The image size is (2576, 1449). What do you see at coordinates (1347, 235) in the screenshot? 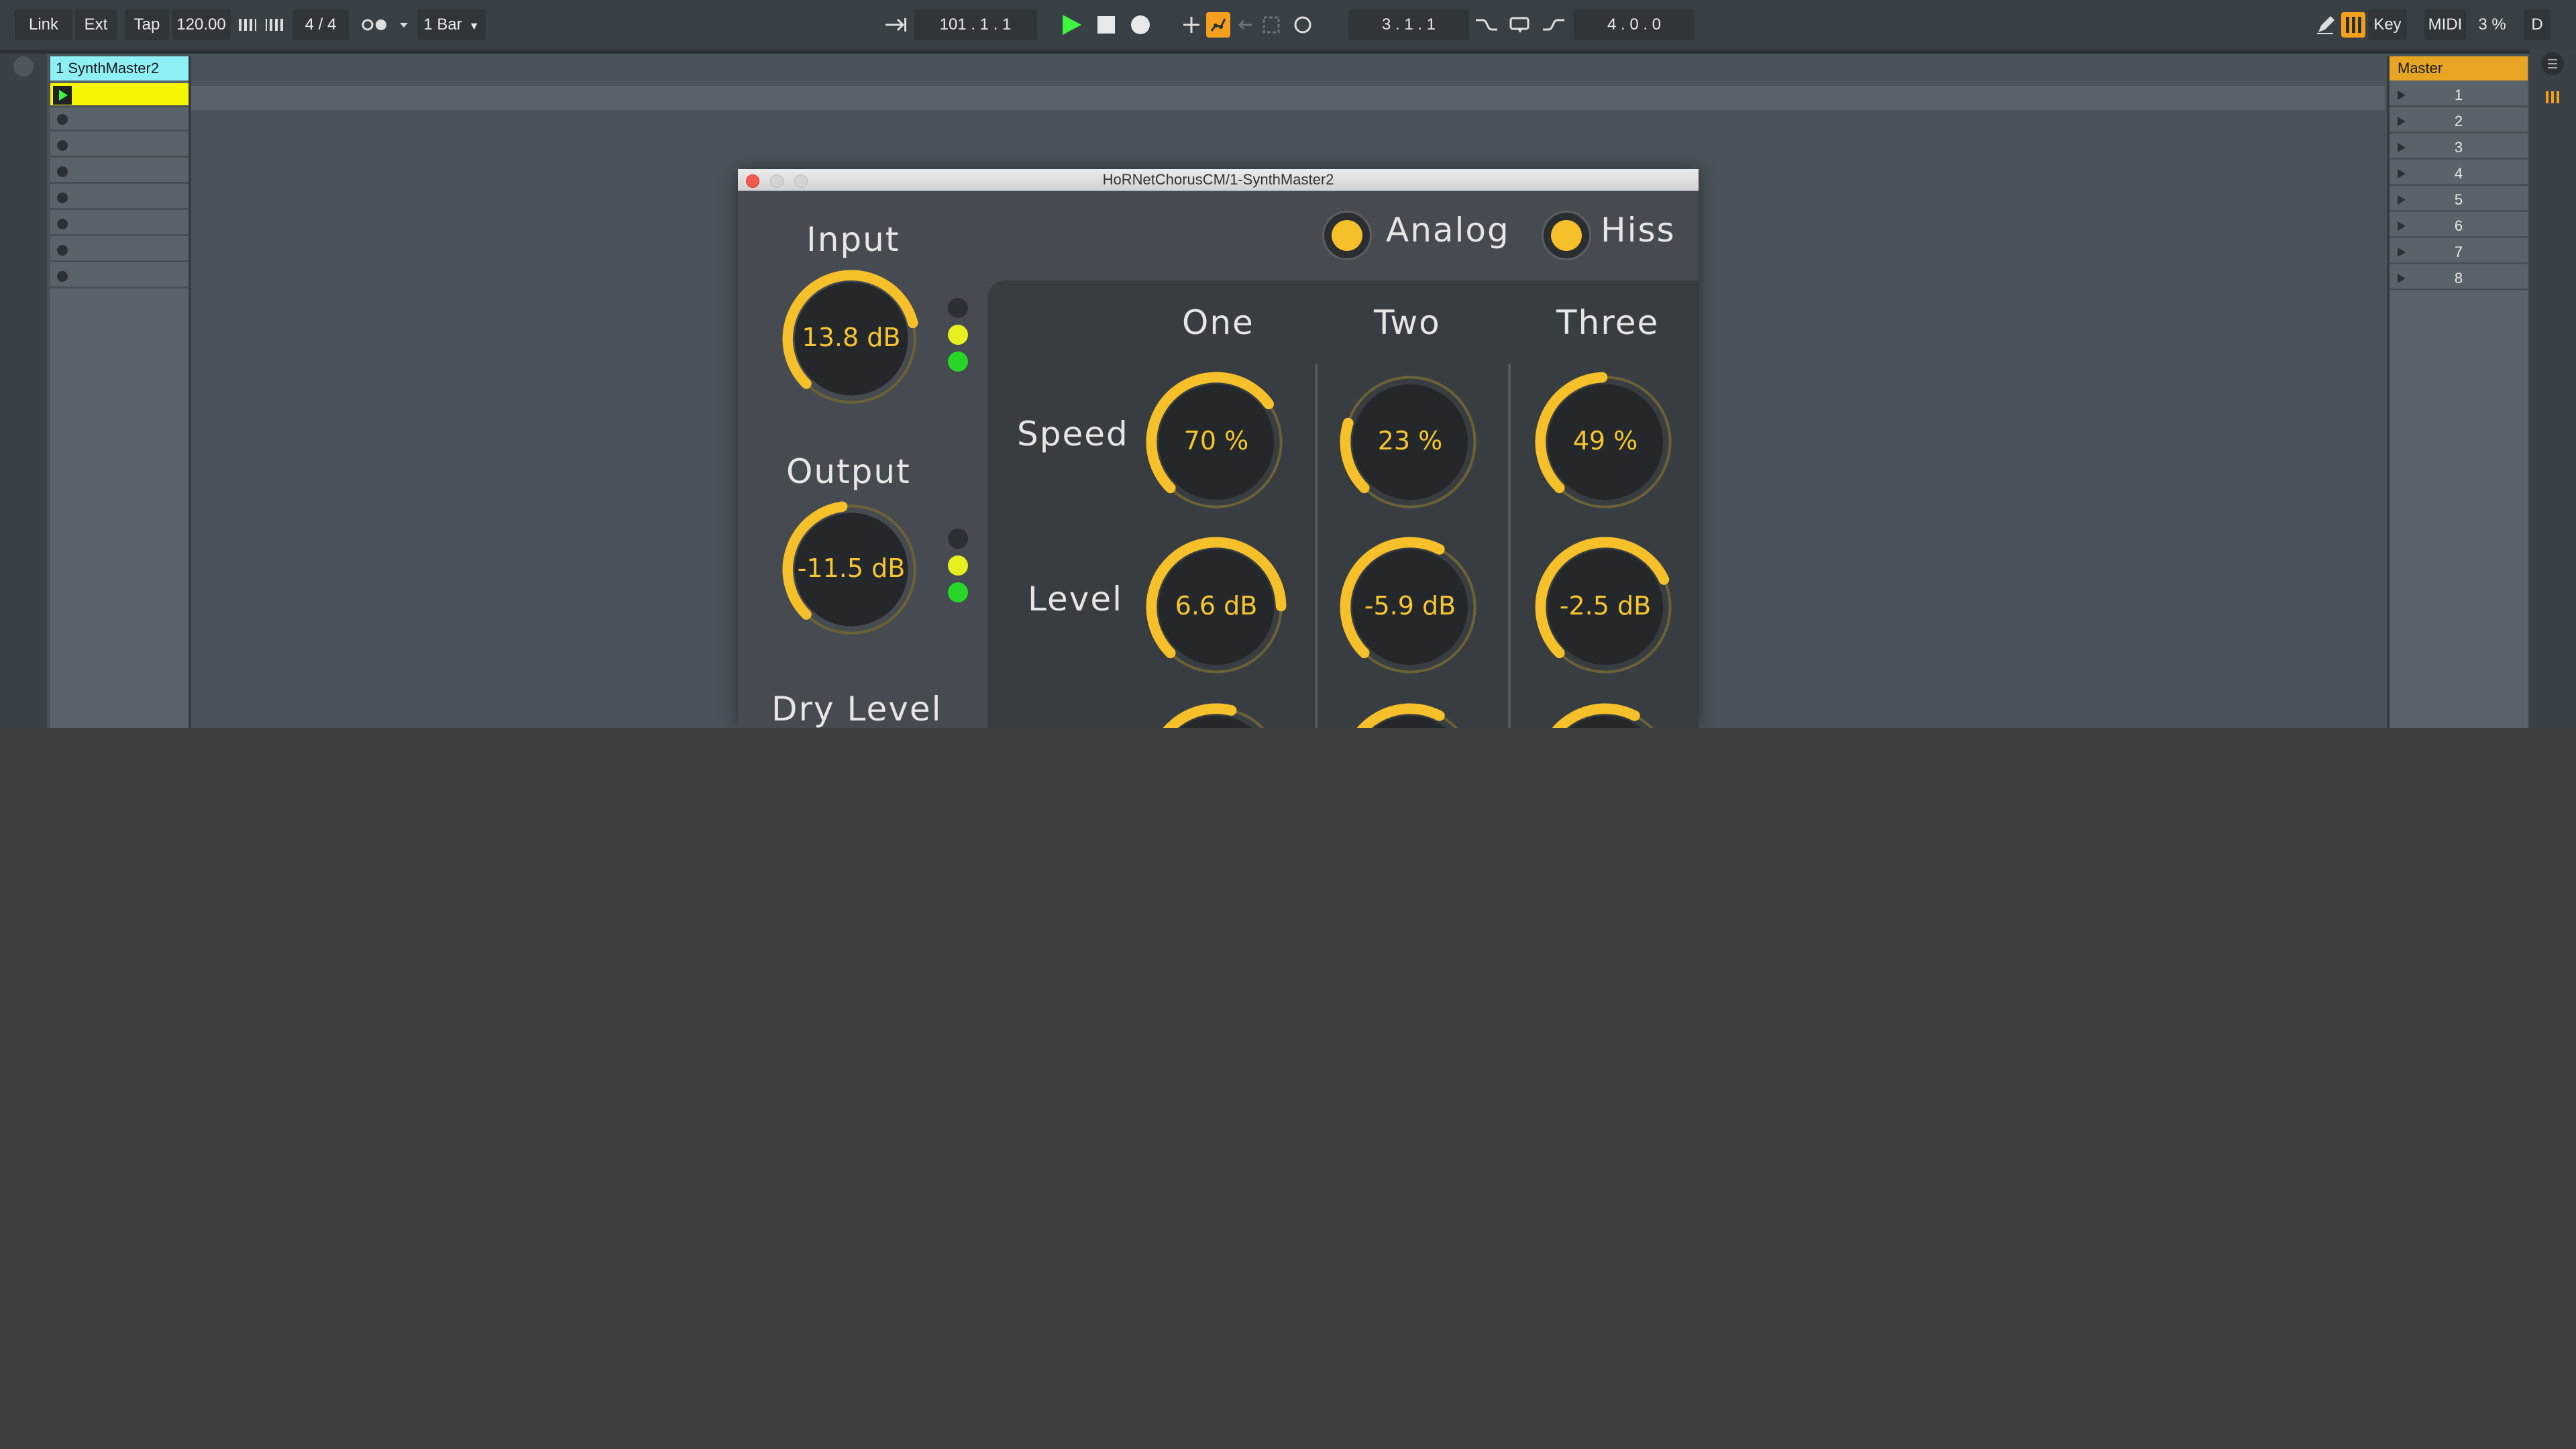
I see `analog-toggle` at bounding box center [1347, 235].